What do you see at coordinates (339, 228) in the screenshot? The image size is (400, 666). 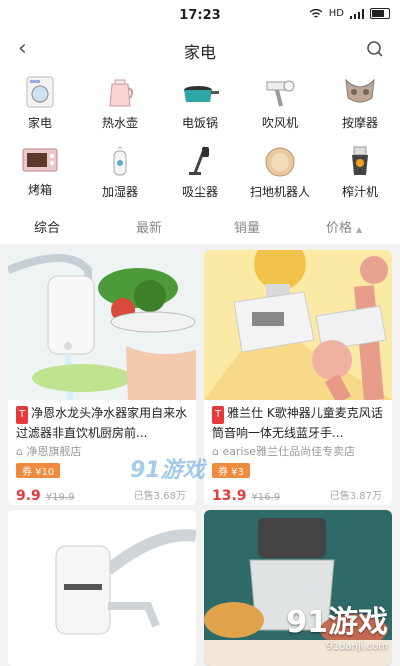 I see `tab-price-label: 价格` at bounding box center [339, 228].